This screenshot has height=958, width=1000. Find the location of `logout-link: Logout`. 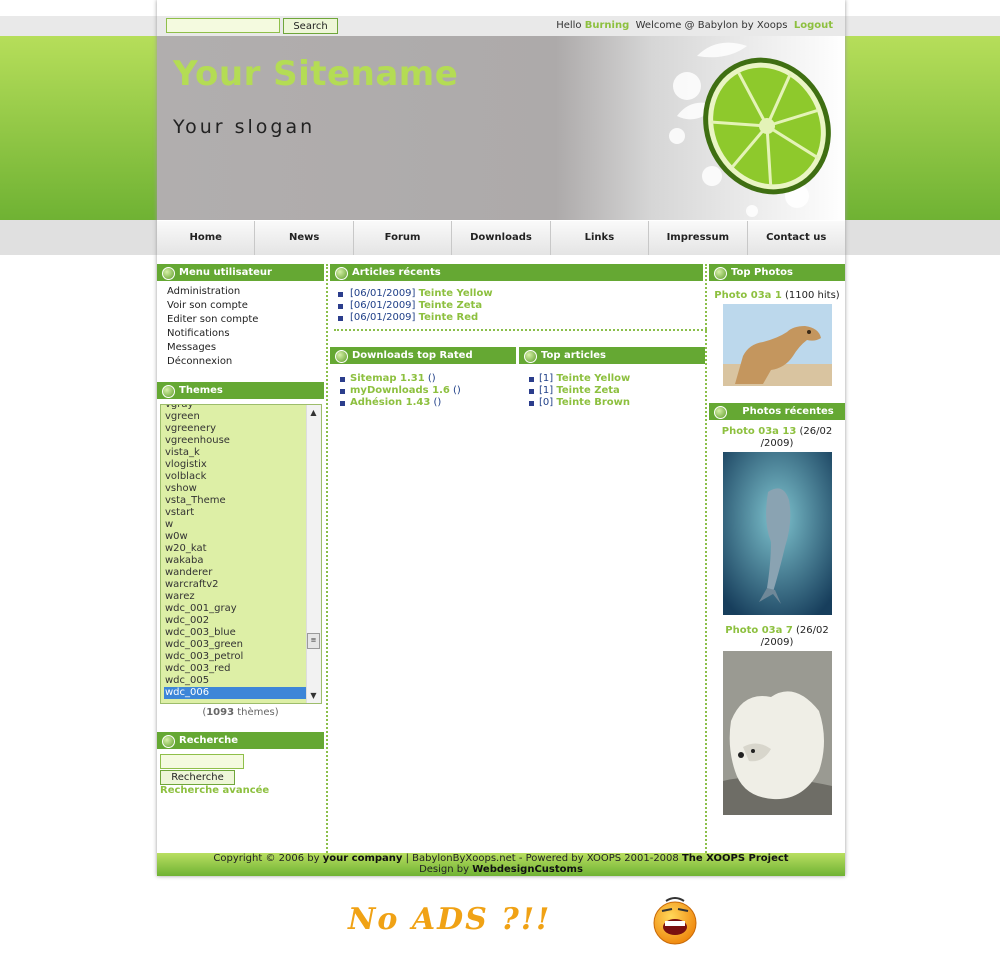

logout-link: Logout is located at coordinates (813, 25).